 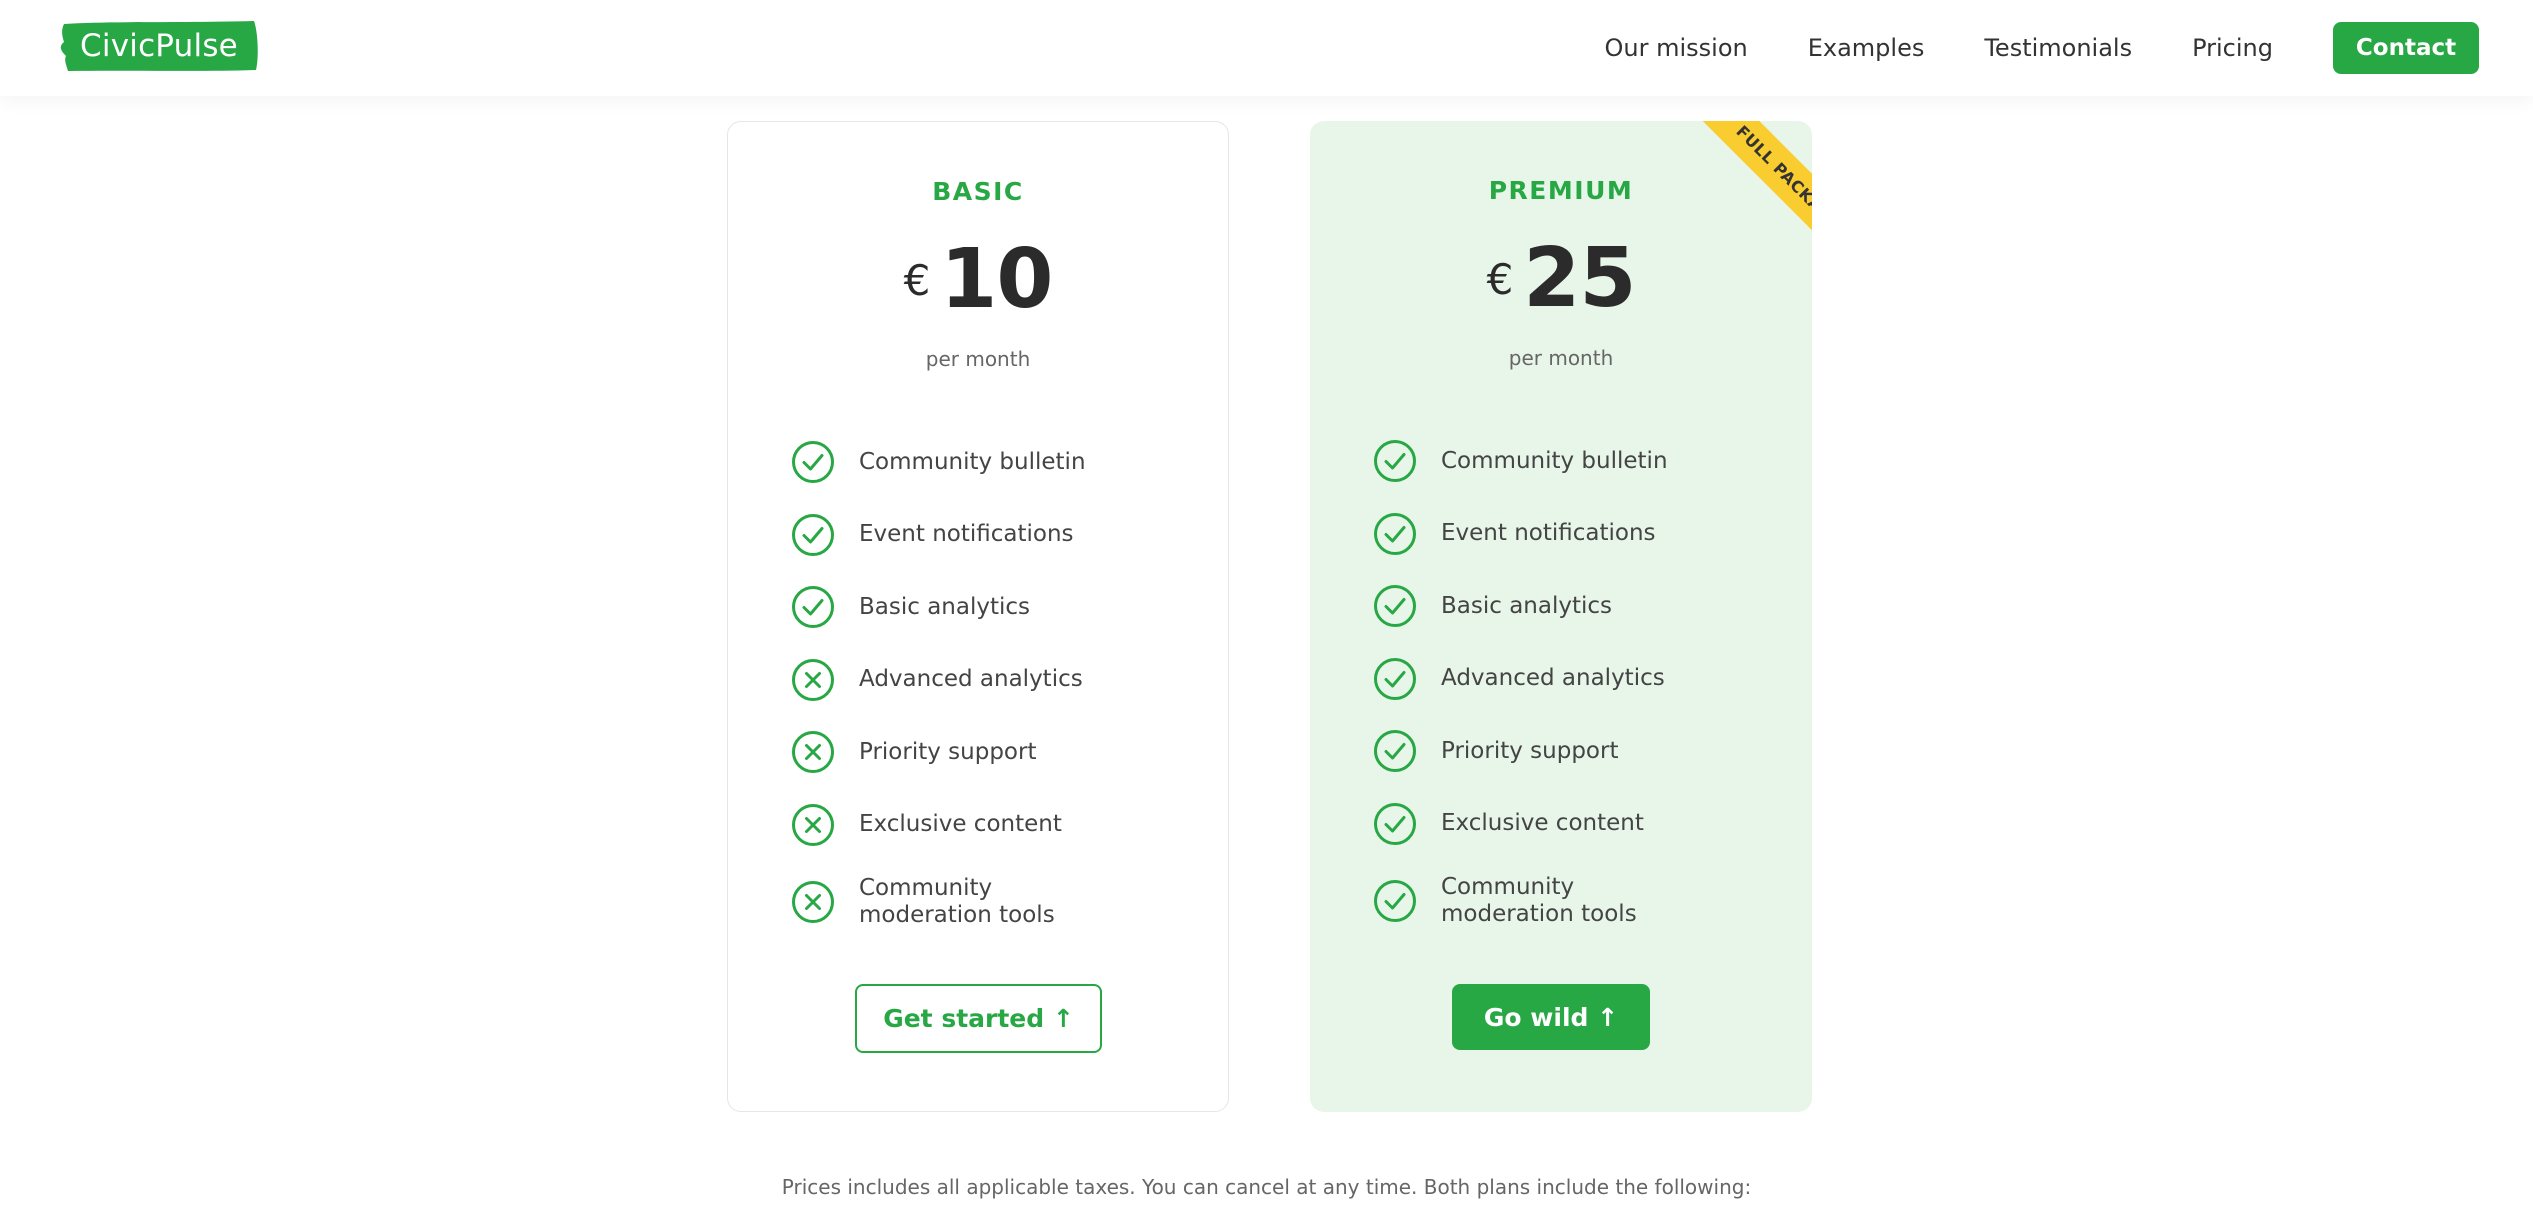 What do you see at coordinates (978, 1018) in the screenshot?
I see `get-started-button: Get started ↑` at bounding box center [978, 1018].